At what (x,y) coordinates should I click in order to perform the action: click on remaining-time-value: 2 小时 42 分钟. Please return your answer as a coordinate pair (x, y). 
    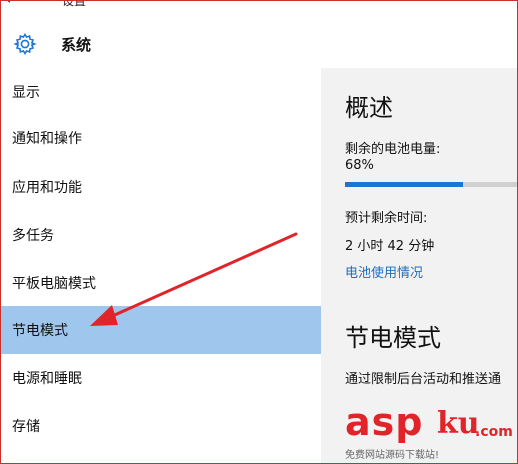
    Looking at the image, I should click on (390, 246).